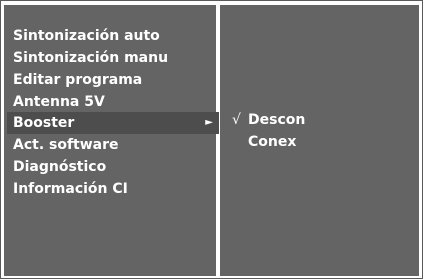 This screenshot has width=423, height=279. I want to click on menu-item-sintonizacion-auto: Sintonización auto, so click(113, 36).